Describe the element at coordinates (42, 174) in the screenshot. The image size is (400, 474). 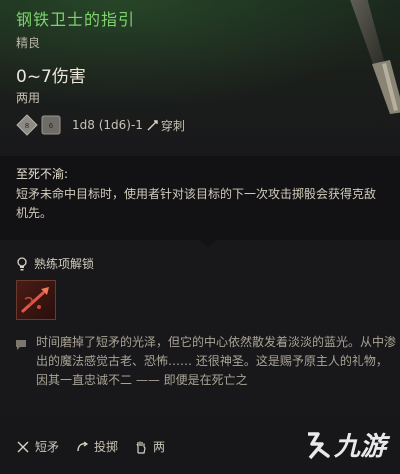
I see `ability-name: 至死不渝:` at that location.